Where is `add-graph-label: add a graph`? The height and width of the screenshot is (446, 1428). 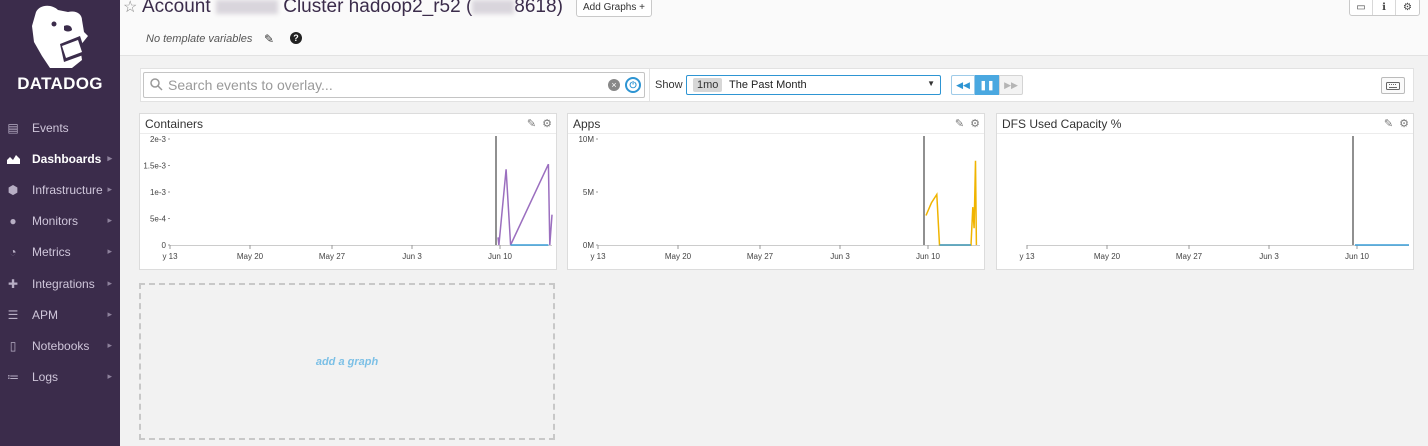
add-graph-label: add a graph is located at coordinates (347, 361).